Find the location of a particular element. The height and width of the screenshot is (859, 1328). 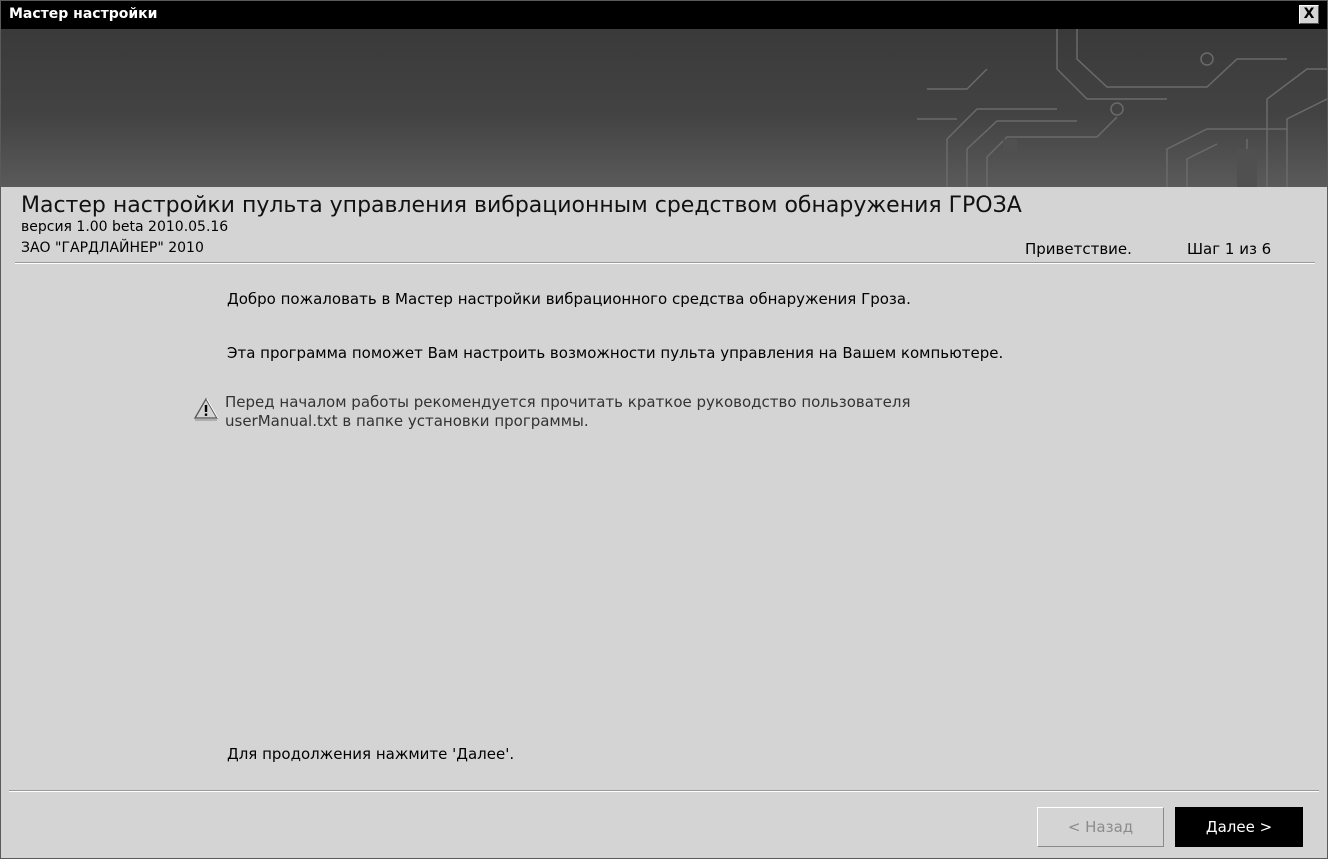

warning-icon is located at coordinates (206, 411).